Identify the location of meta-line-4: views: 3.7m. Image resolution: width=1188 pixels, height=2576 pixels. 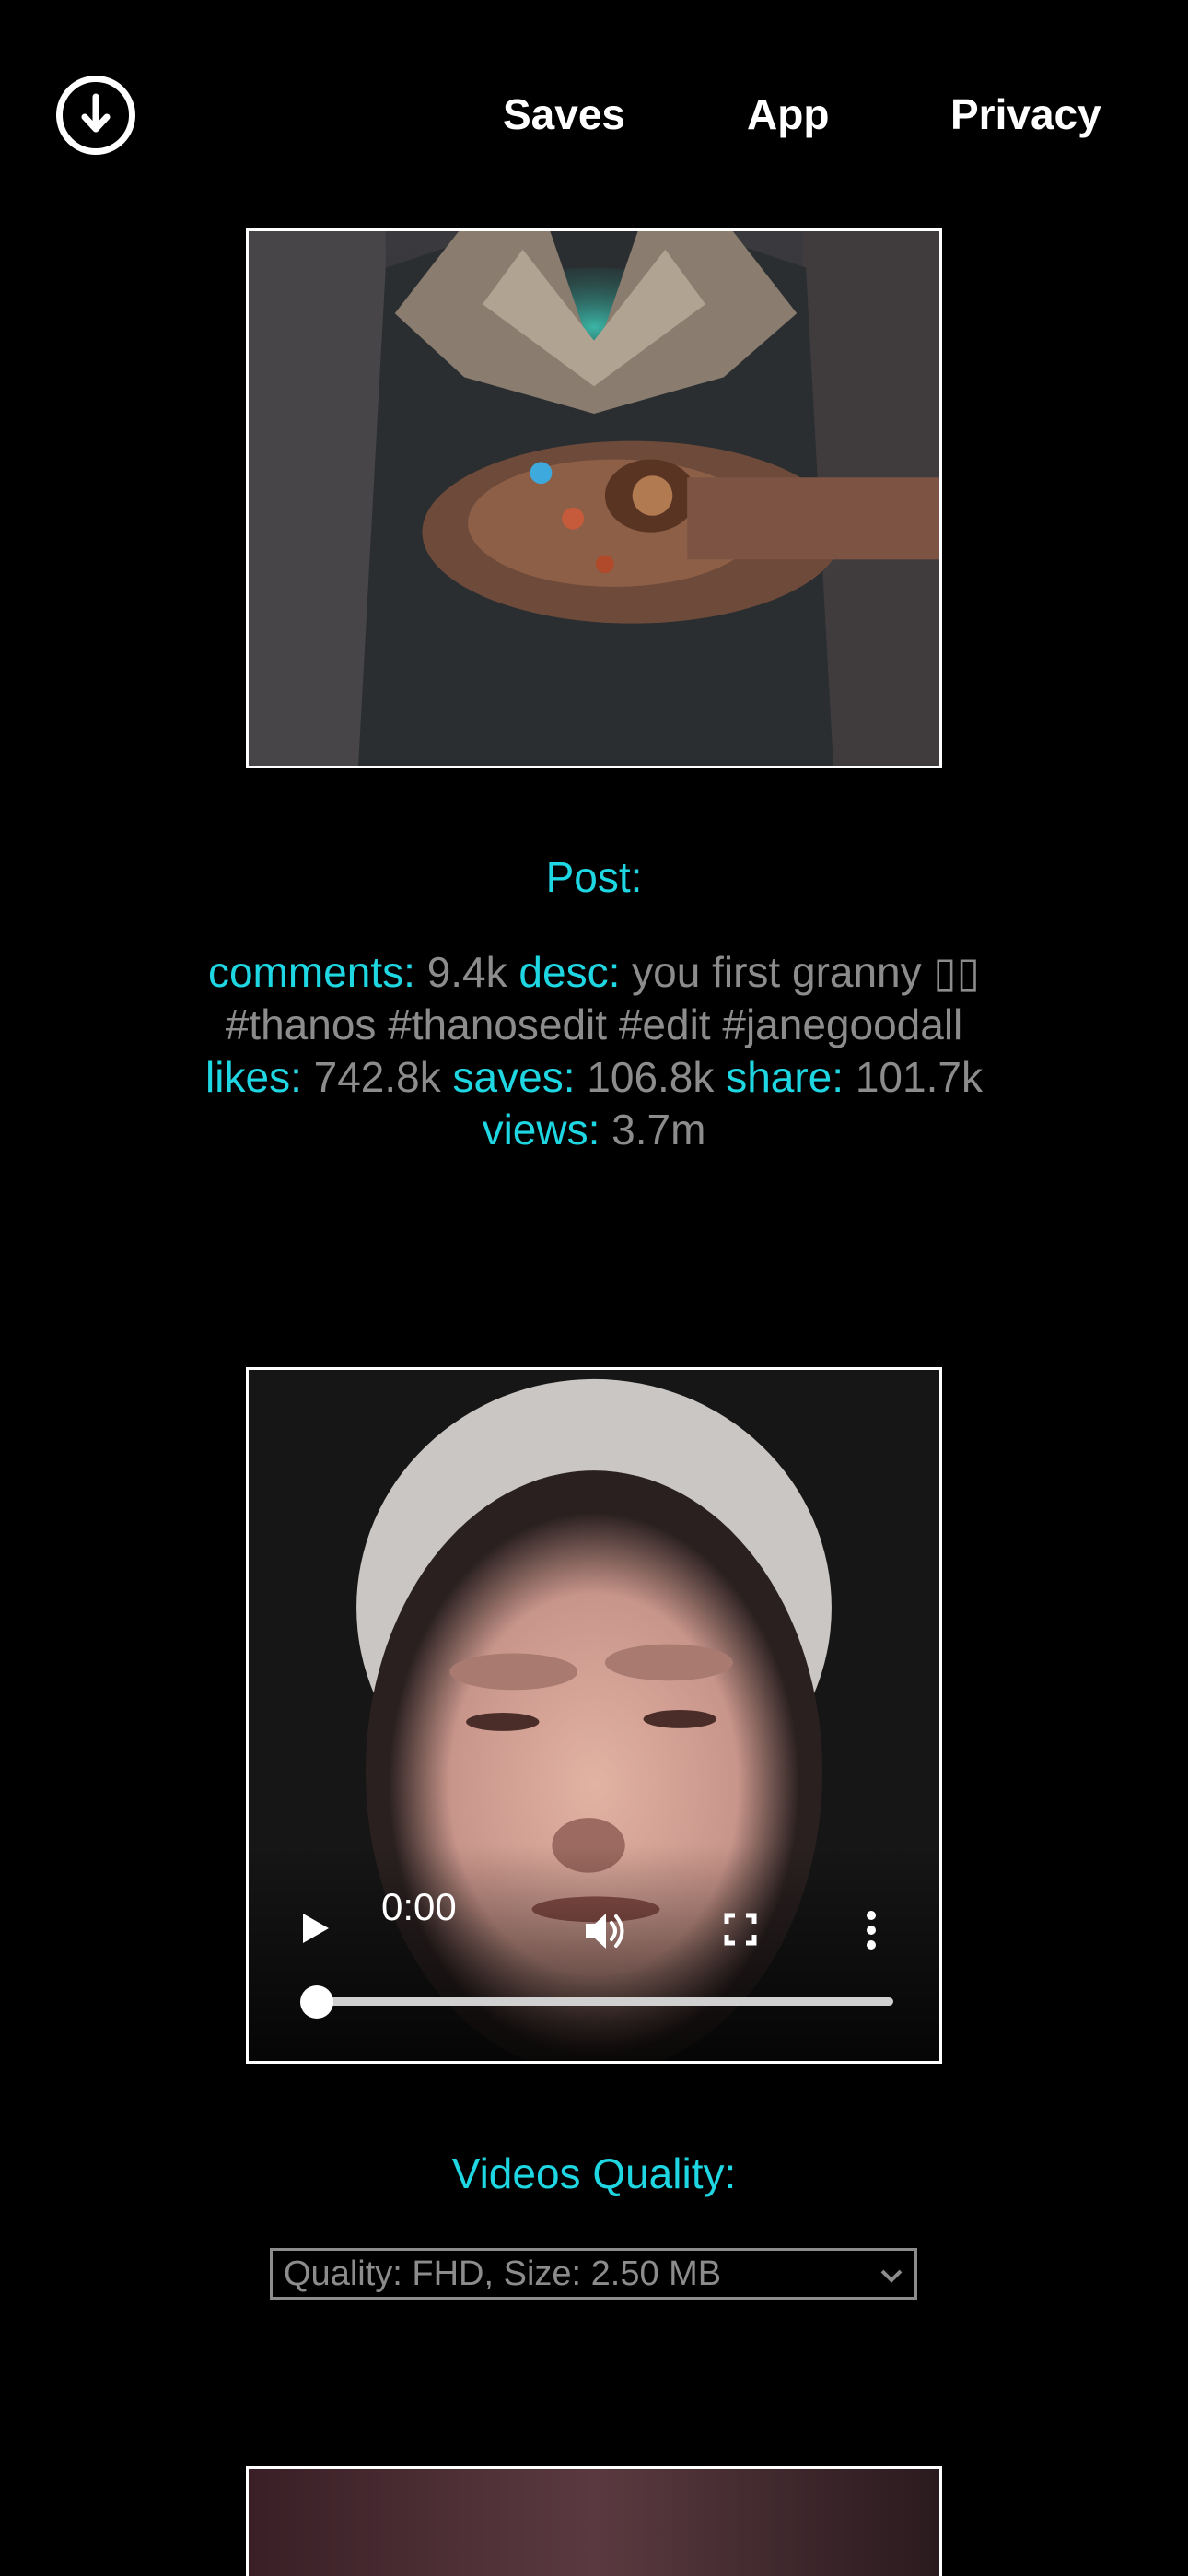
(594, 1130).